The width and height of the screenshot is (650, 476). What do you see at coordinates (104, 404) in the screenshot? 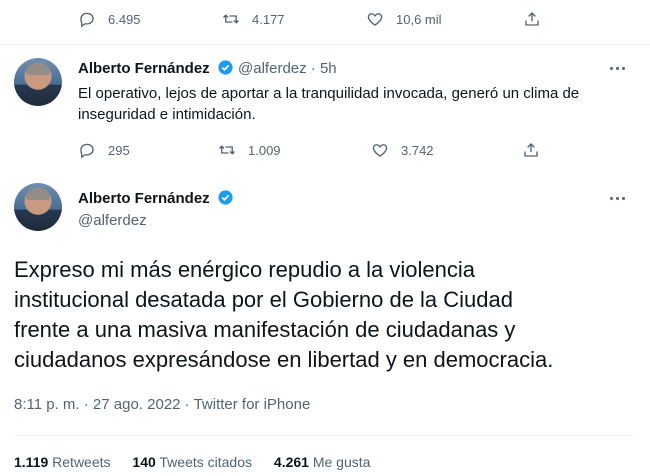
I see `tweet-timestamp: 8:11 p. m. · 27 ago. 2022 ·` at bounding box center [104, 404].